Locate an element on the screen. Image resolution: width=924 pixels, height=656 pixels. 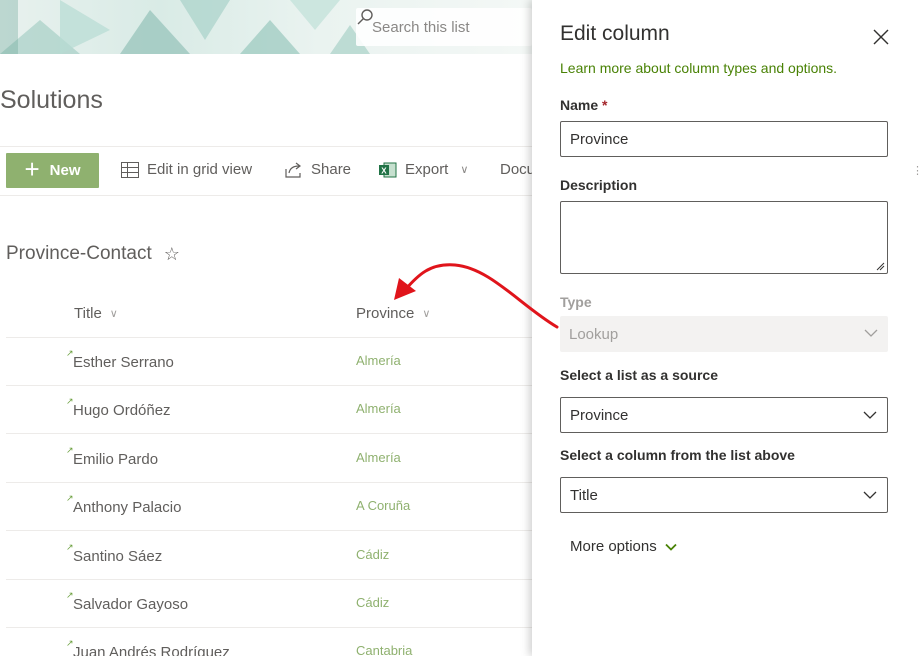
row-title: Hugo Ordóñez is located at coordinates (122, 410).